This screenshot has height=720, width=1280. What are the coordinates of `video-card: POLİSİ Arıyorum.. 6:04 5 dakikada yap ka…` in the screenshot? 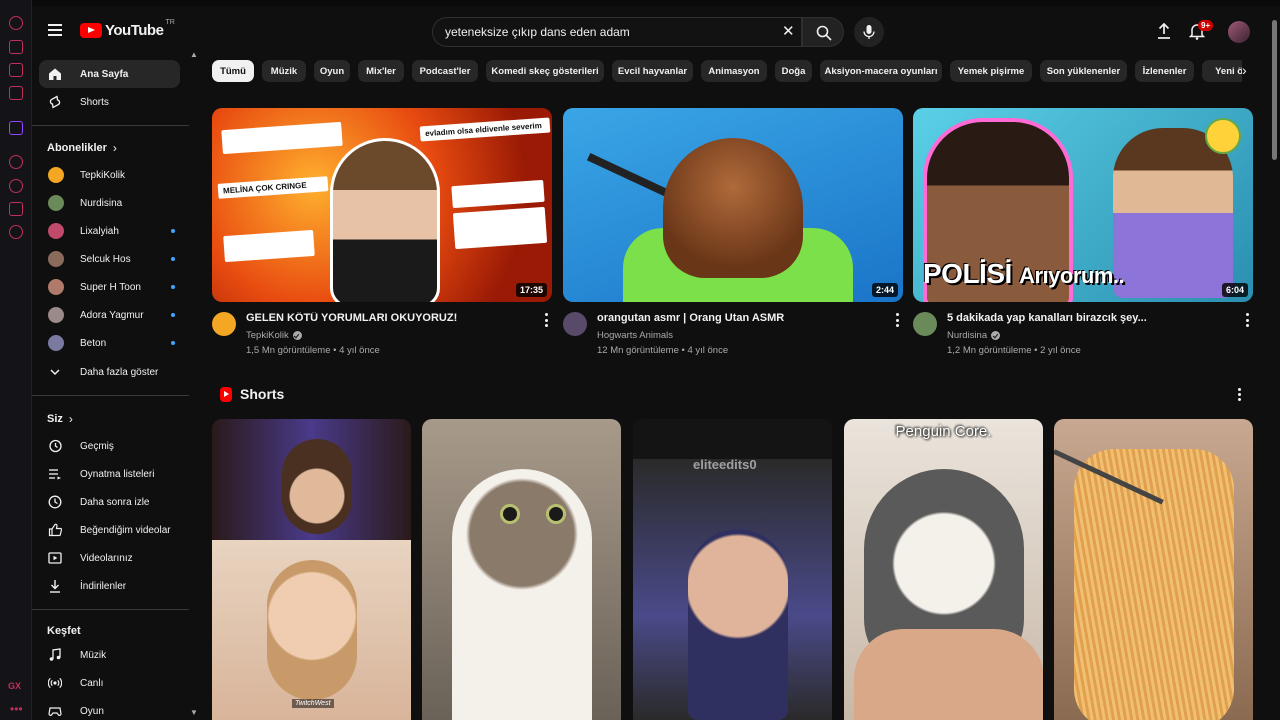 It's located at (1083, 238).